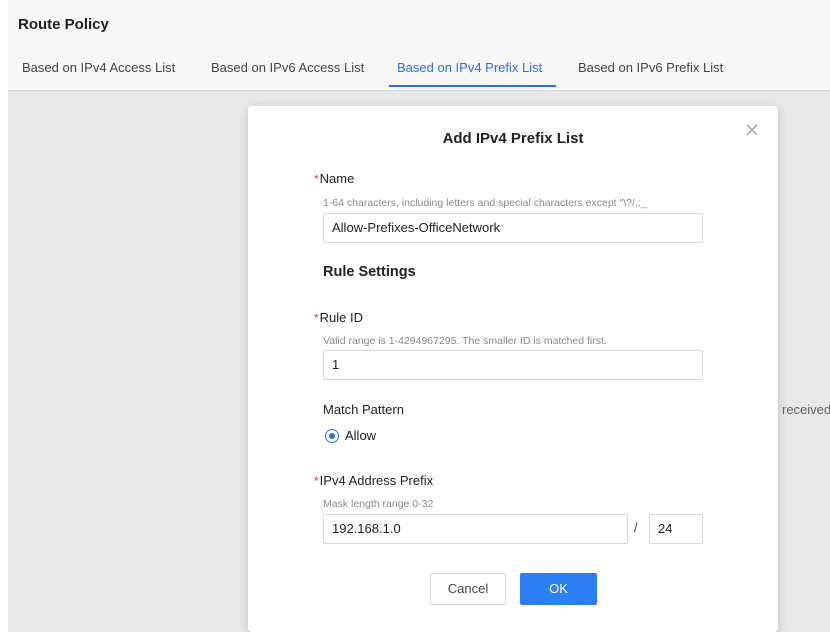  Describe the element at coordinates (468, 589) in the screenshot. I see `cancel-button: Cancel` at that location.